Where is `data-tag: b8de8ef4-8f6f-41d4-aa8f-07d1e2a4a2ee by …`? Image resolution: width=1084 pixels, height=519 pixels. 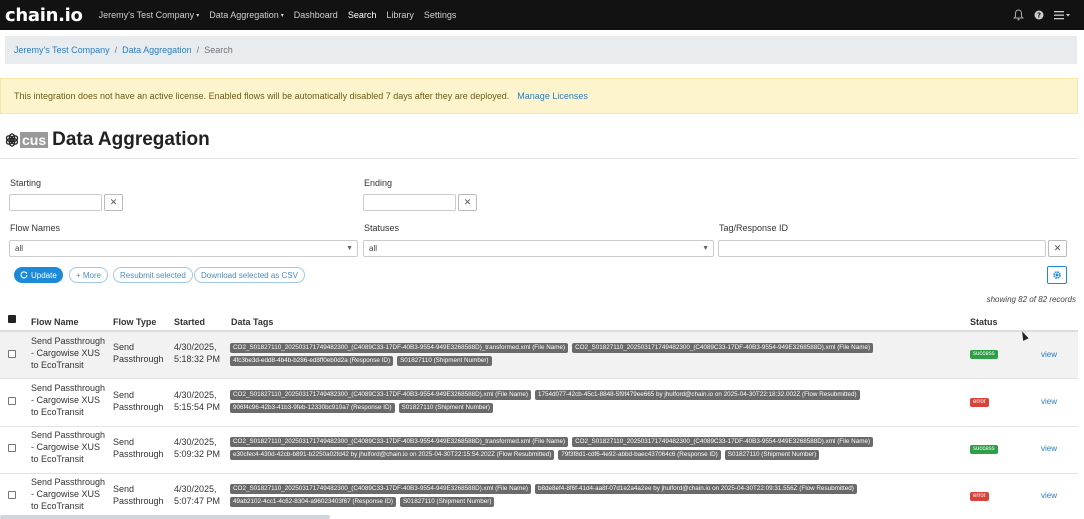 data-tag: b8de8ef4-8f6f-41d4-aa8f-07d1e2a4a2ee by … is located at coordinates (696, 489).